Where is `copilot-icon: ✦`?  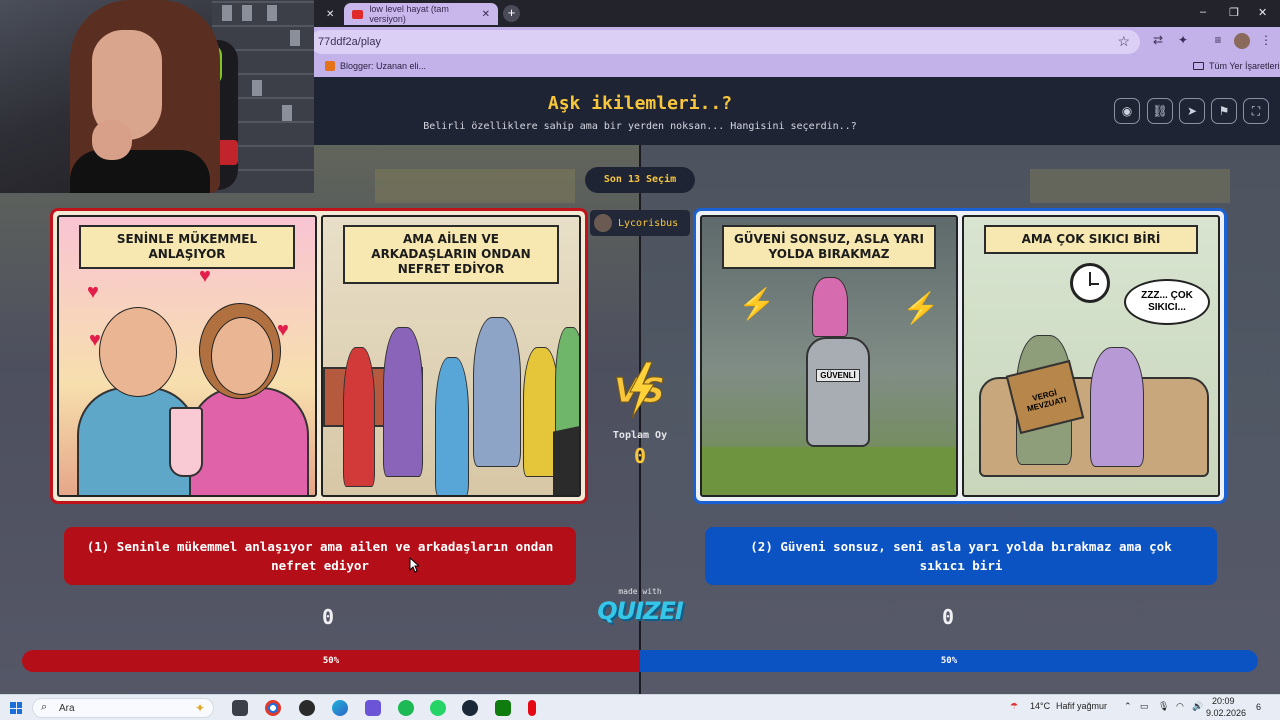 copilot-icon: ✦ is located at coordinates (199, 708).